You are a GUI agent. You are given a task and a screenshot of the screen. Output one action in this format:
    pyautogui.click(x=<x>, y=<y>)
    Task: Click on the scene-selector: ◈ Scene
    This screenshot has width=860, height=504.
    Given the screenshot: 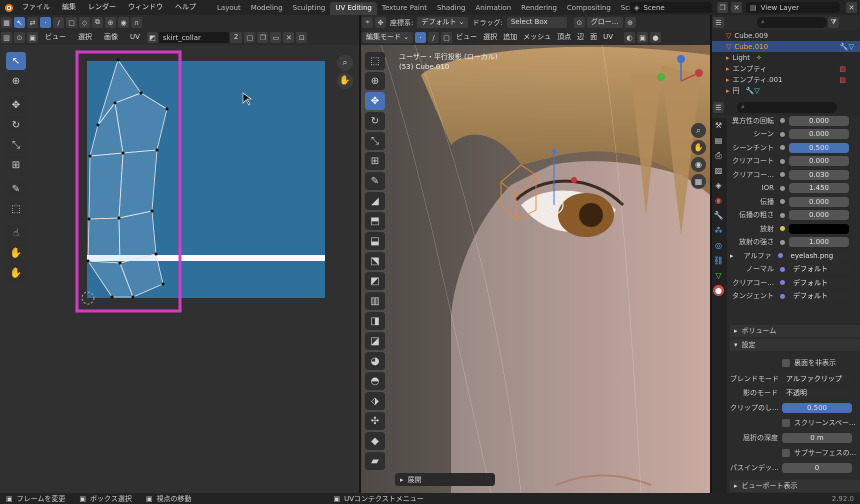 What is the action you would take?
    pyautogui.click(x=671, y=7)
    